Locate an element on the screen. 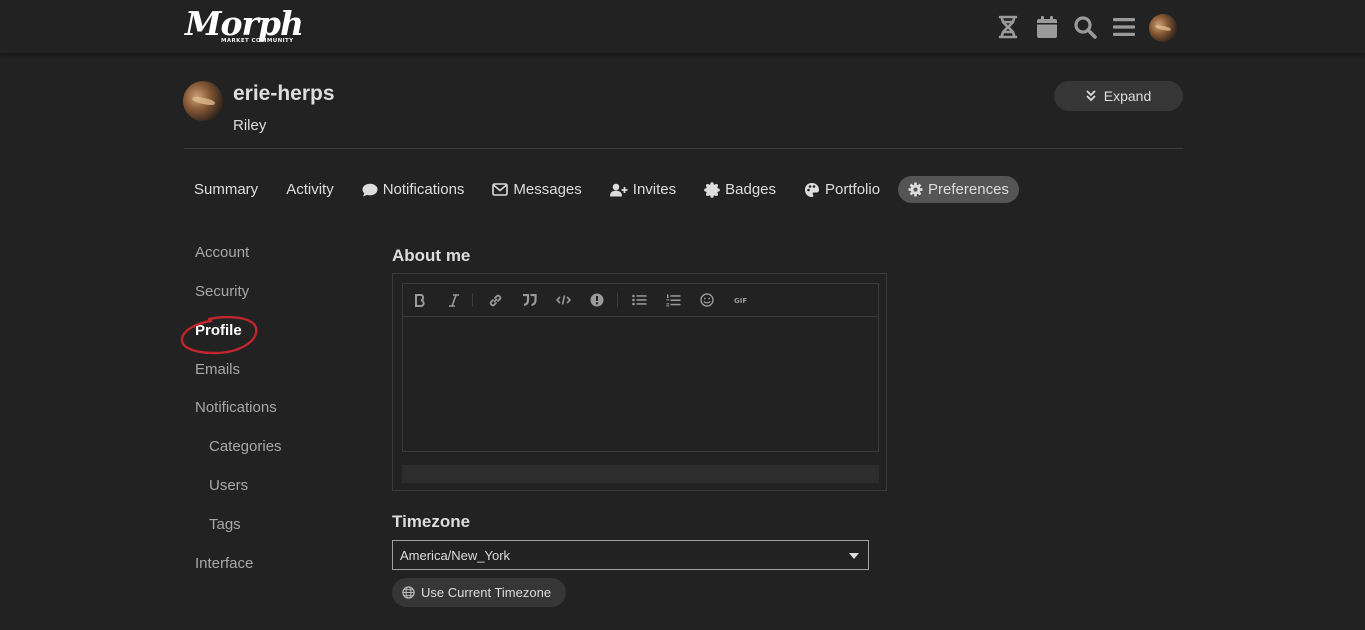 Image resolution: width=1365 pixels, height=630 pixels. user-avatar is located at coordinates (203, 101).